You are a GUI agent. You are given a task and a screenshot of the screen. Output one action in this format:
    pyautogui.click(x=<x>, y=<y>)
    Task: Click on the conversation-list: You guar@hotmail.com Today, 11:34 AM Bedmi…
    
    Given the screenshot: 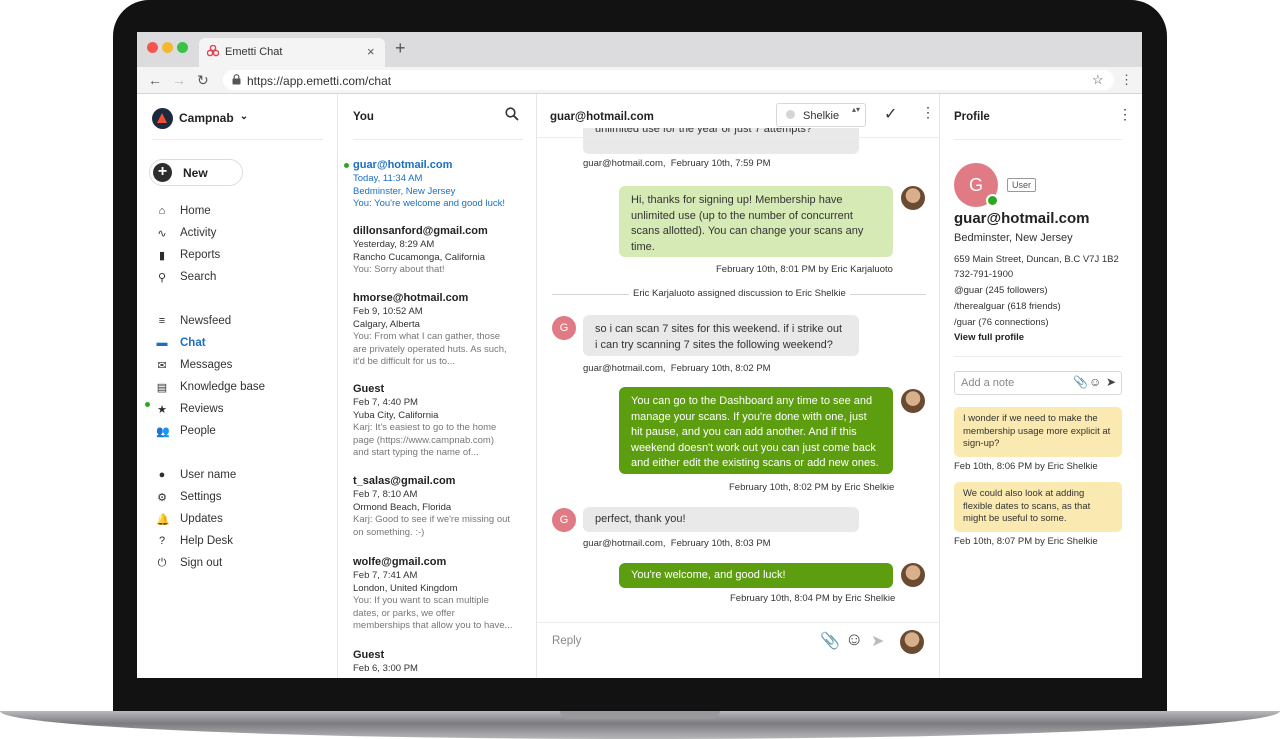 What is the action you would take?
    pyautogui.click(x=437, y=386)
    